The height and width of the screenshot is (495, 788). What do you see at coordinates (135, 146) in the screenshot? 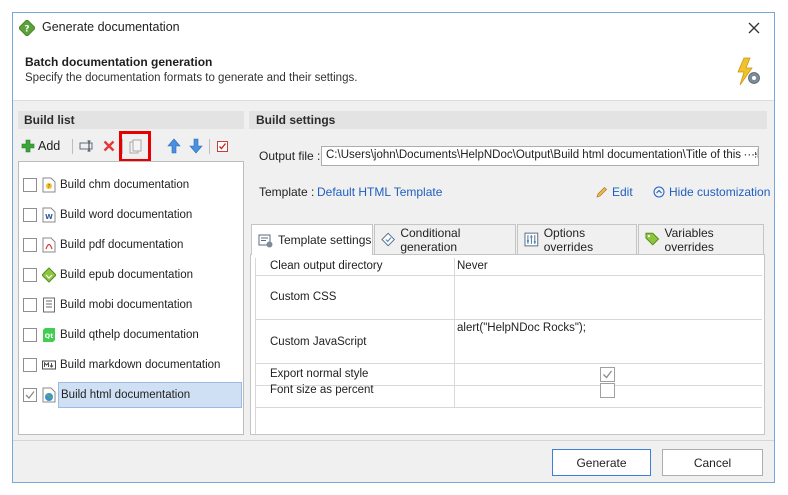
I see `duplicate-highlight-box` at bounding box center [135, 146].